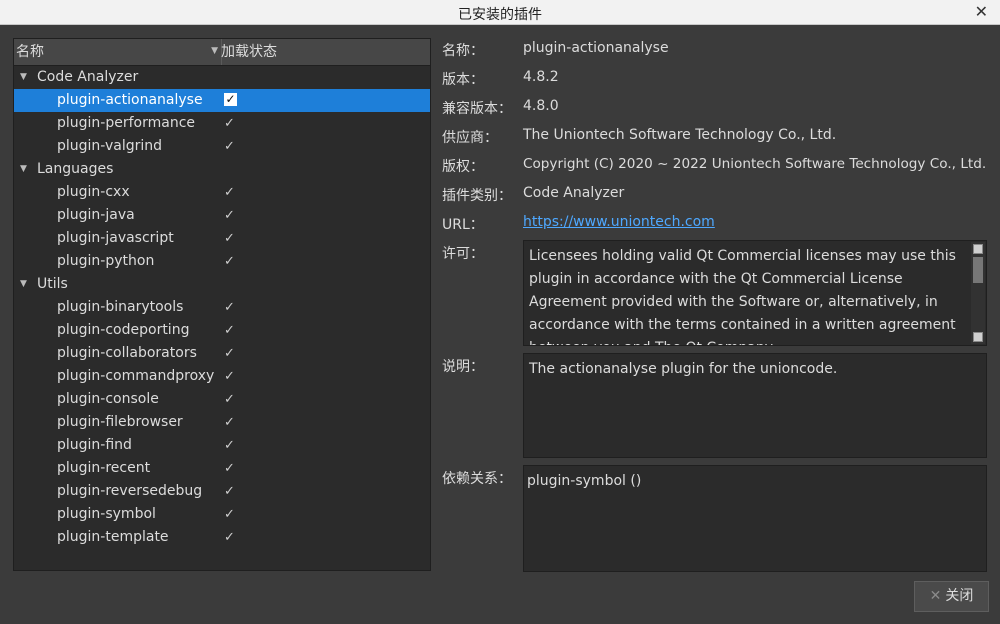 The height and width of the screenshot is (624, 1000). What do you see at coordinates (120, 307) in the screenshot?
I see `plugin-name: plugin-binarytools` at bounding box center [120, 307].